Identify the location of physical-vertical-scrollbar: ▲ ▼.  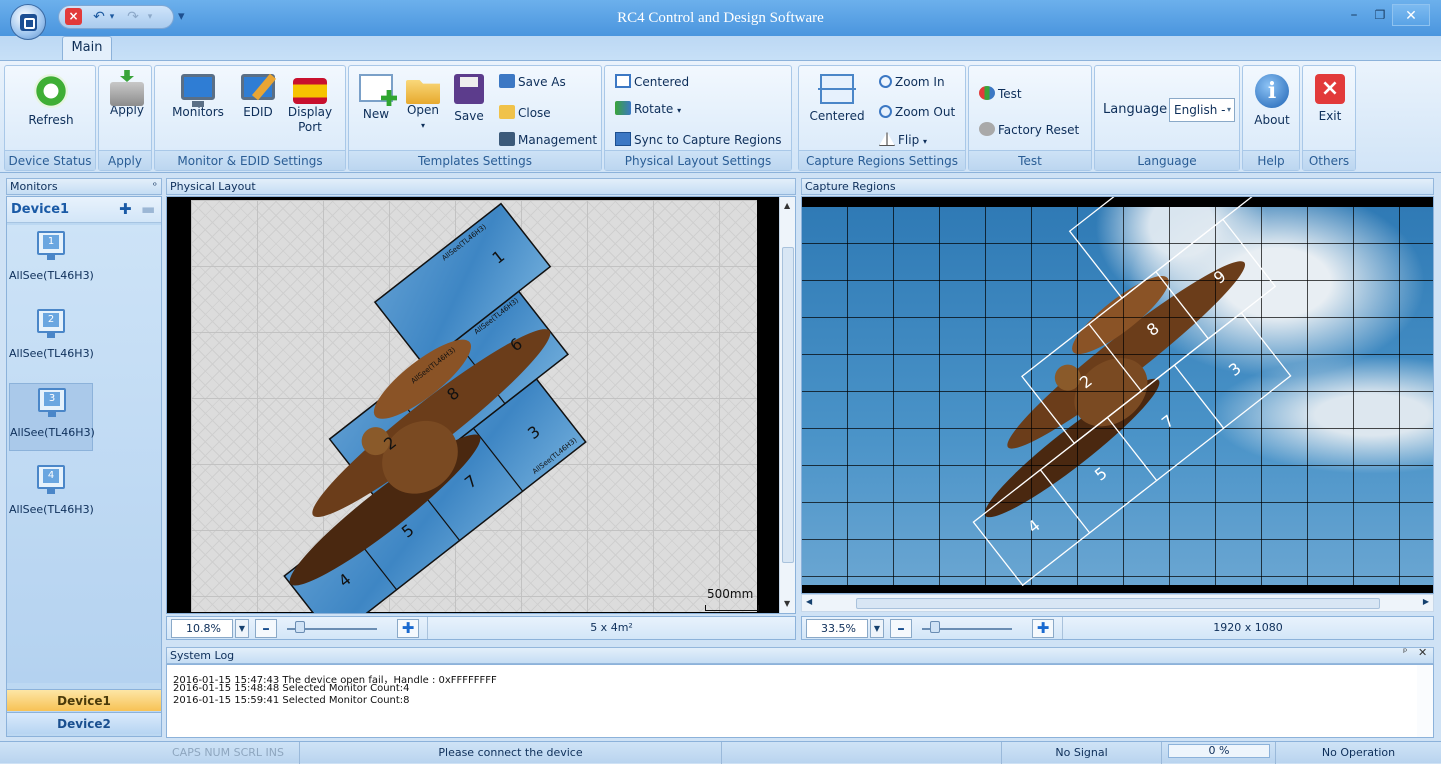
(787, 405).